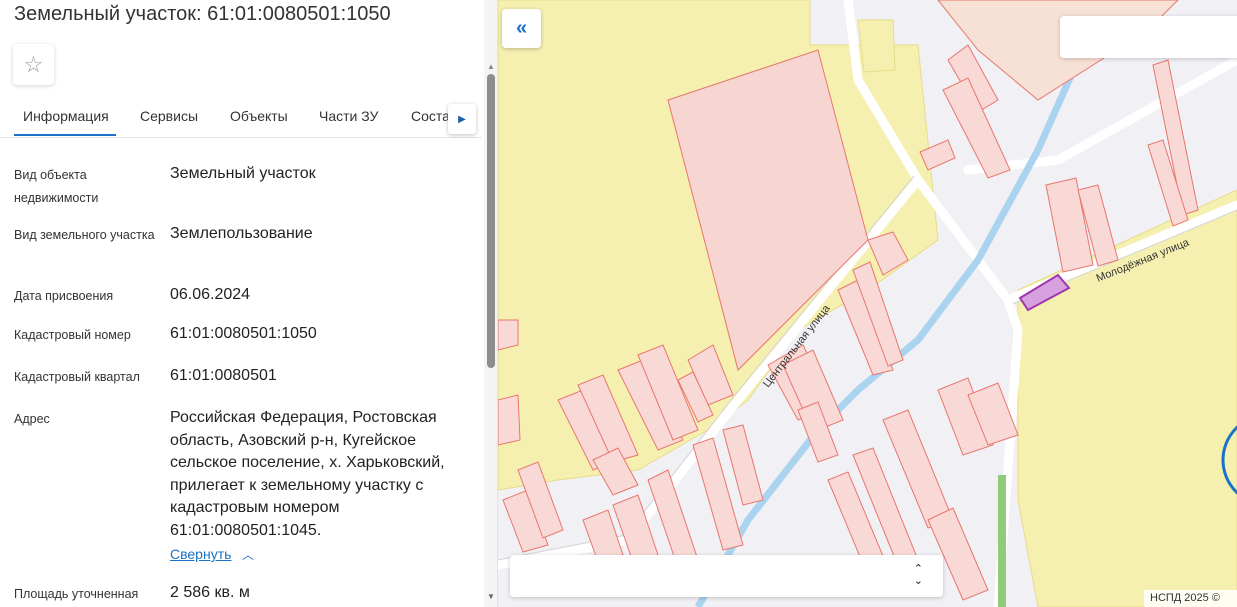 This screenshot has height=607, width=1237. I want to click on object-type-label: Вид объекта недвижимости, so click(56, 186).